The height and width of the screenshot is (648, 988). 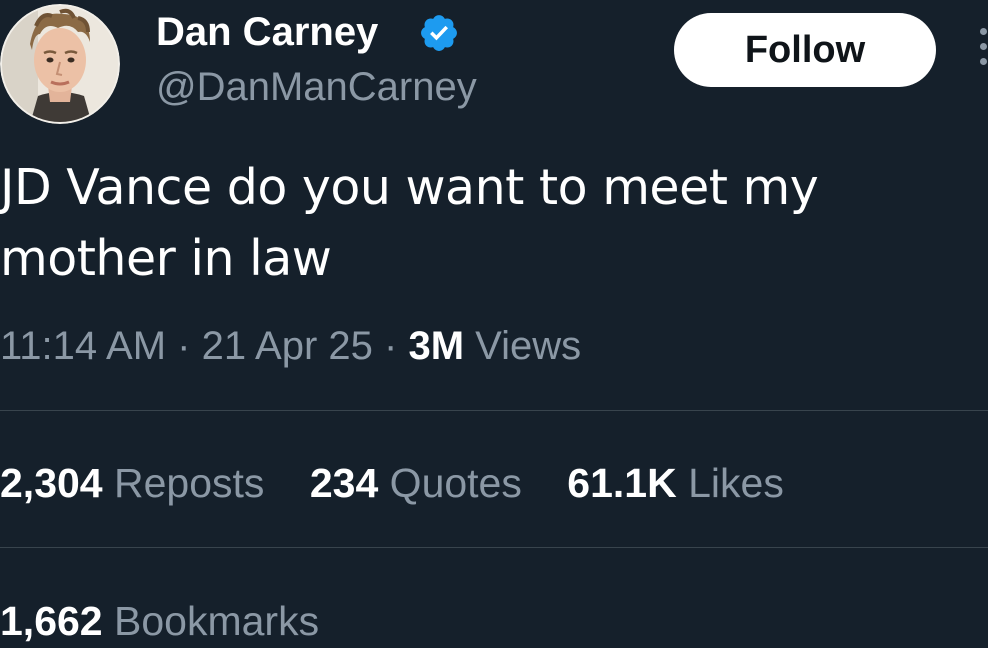 I want to click on quotes-stat: 234 Quotes, so click(x=416, y=483).